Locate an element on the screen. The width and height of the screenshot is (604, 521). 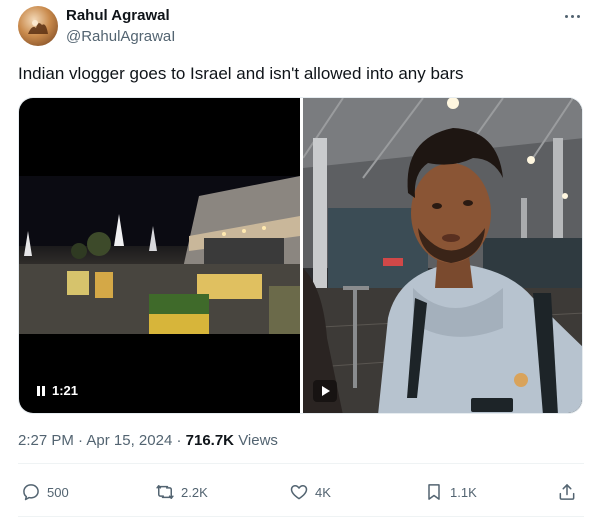
share-button is located at coordinates (567, 492).